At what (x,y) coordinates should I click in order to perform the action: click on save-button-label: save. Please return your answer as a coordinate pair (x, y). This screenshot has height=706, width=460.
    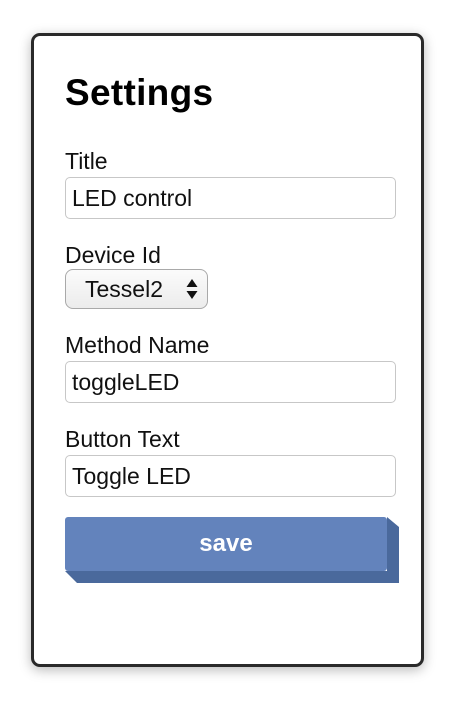
    Looking at the image, I should click on (226, 544).